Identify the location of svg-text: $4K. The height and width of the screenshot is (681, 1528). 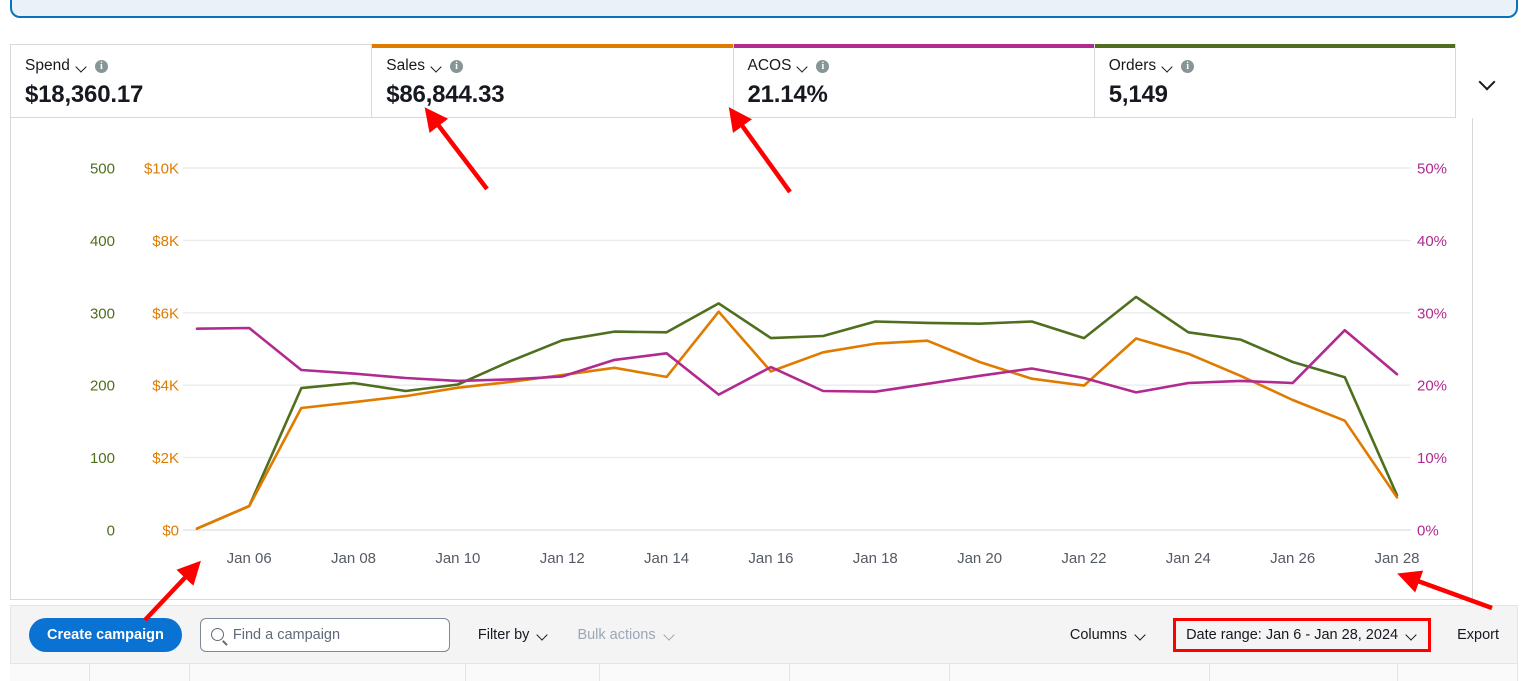
(165, 386).